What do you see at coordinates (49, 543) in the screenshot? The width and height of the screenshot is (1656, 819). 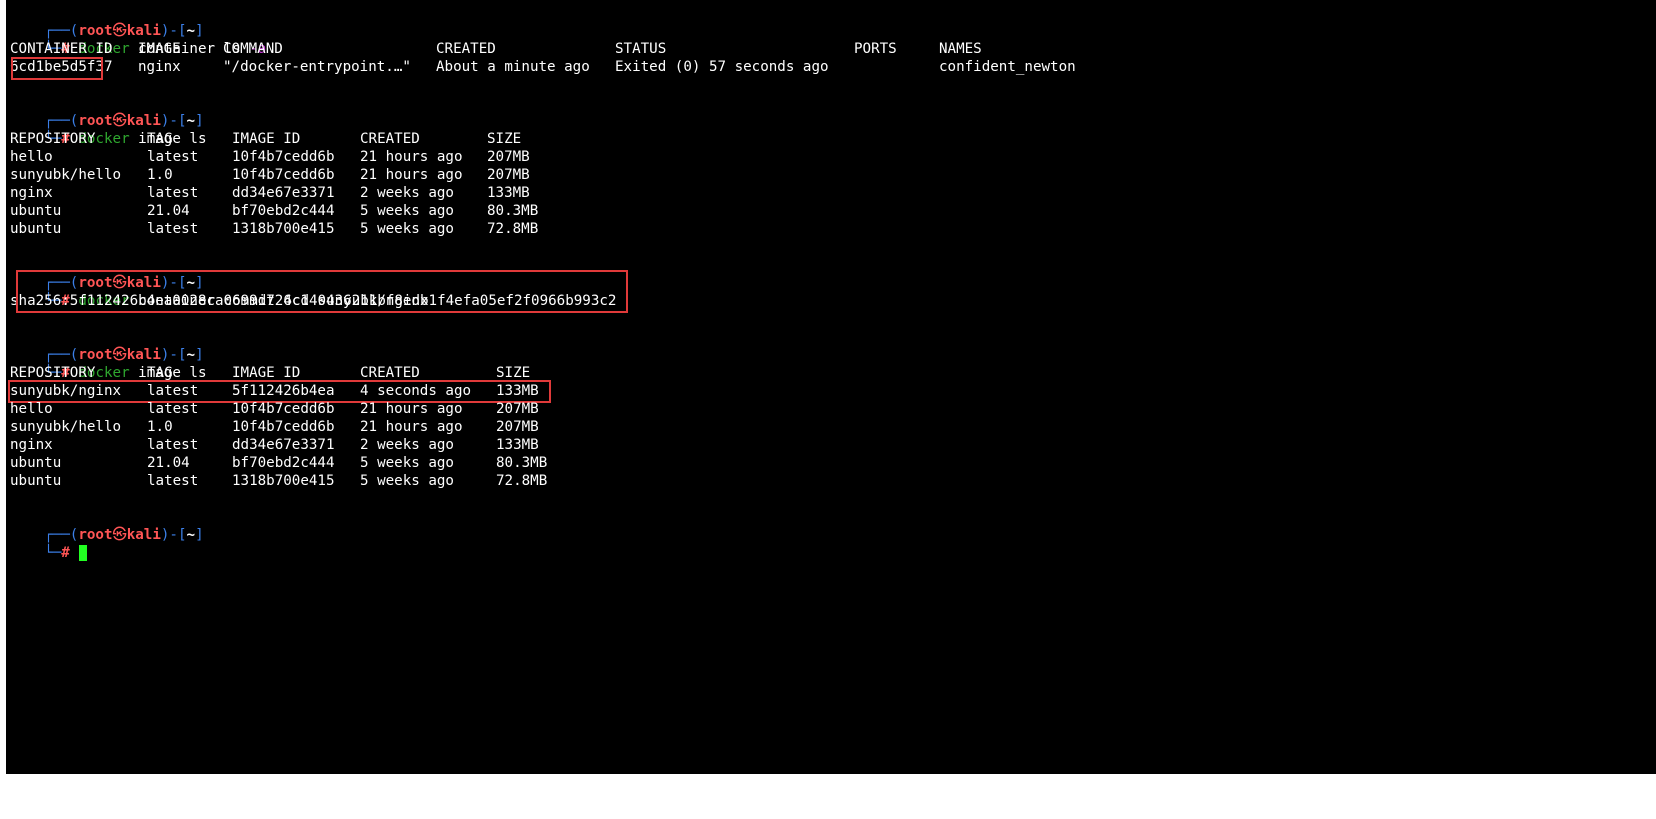 I see `active-command-line: └─#` at bounding box center [49, 543].